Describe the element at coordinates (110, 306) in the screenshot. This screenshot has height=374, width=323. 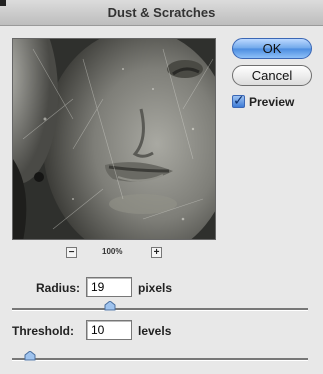
I see `radius-slider-thumb` at that location.